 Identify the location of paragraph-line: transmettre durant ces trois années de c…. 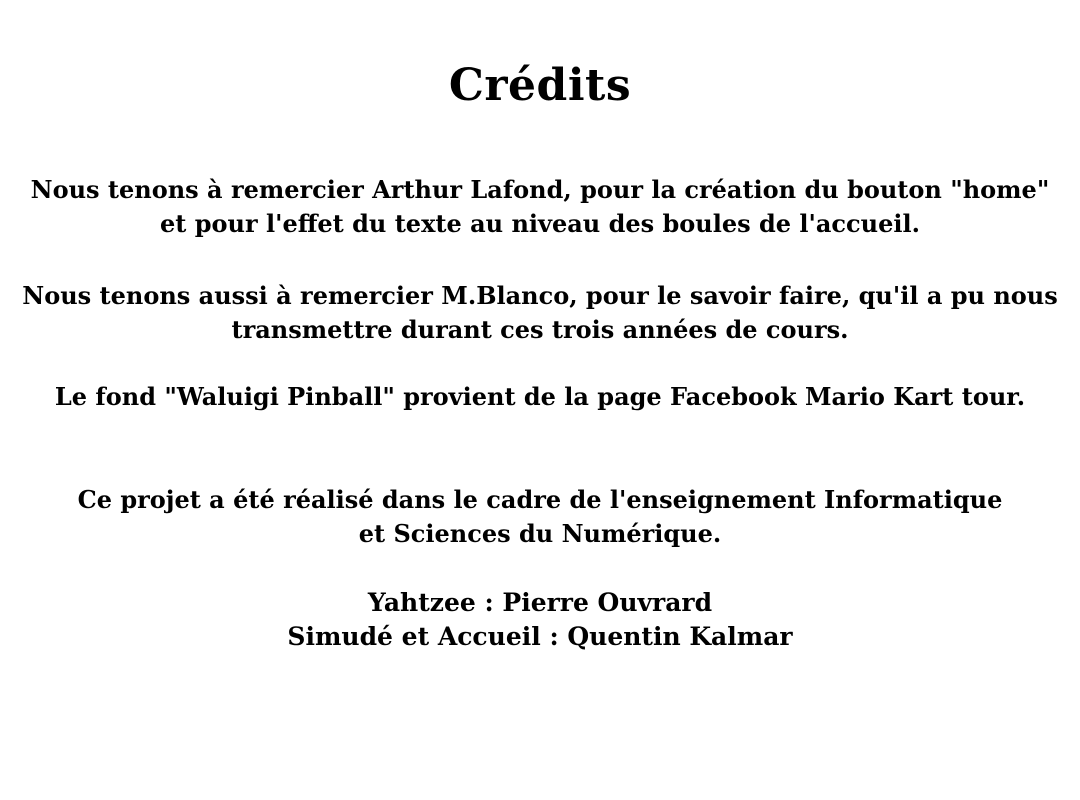
(540, 329).